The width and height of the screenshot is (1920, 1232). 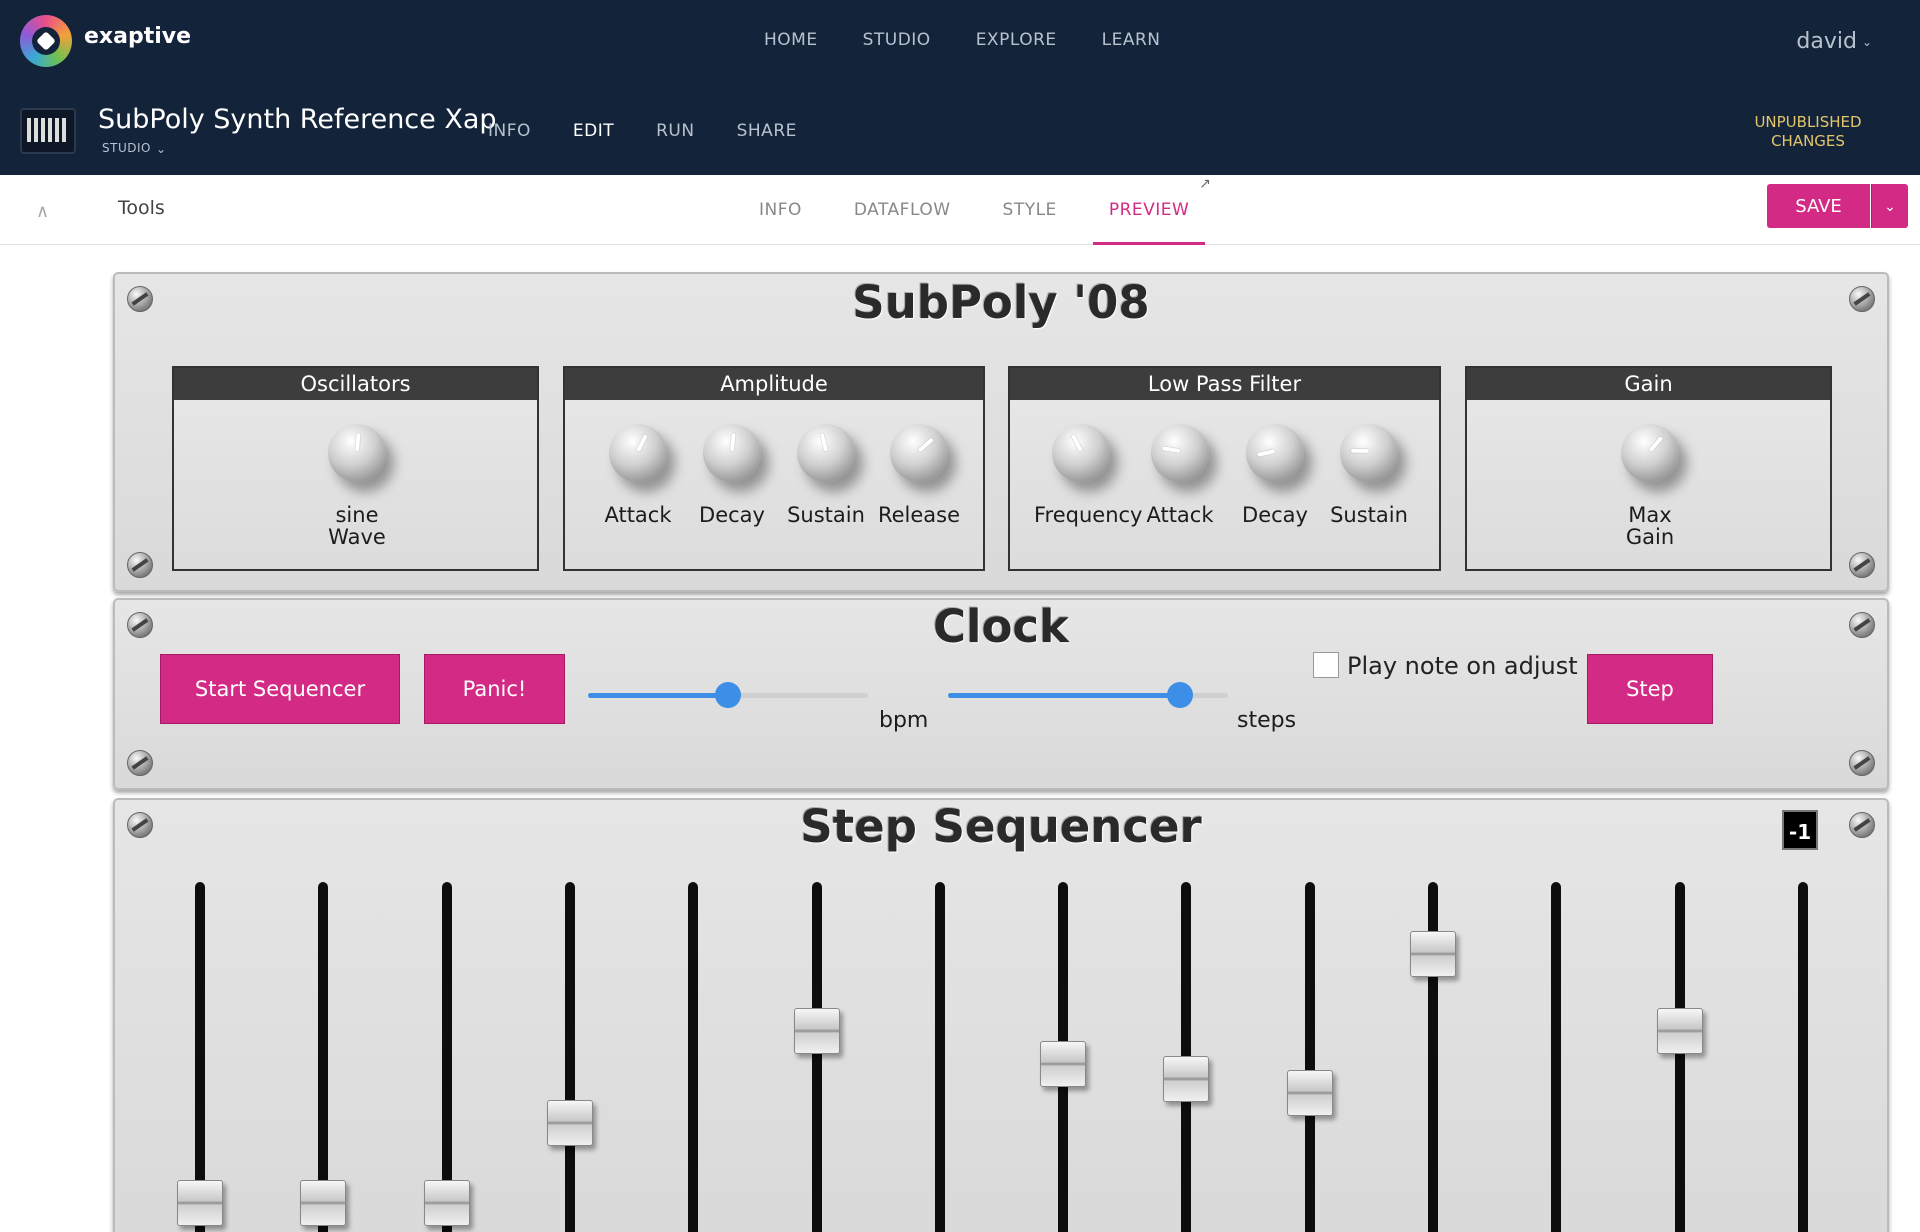 What do you see at coordinates (46, 41) in the screenshot?
I see `exaptive-logo-icon` at bounding box center [46, 41].